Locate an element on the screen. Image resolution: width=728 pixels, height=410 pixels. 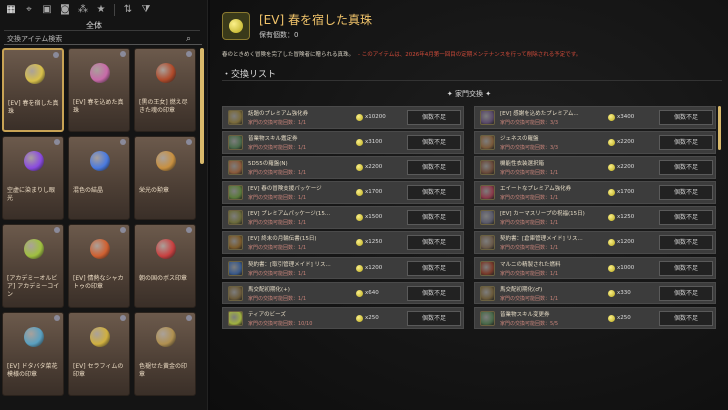
right-scrollbar is located at coordinates (719, 128).